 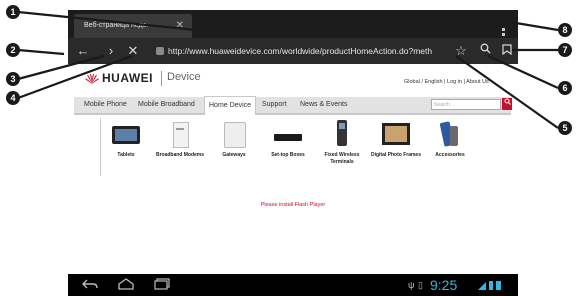 I want to click on category-set-top-boxes: Set-top Boxes, so click(x=288, y=139).